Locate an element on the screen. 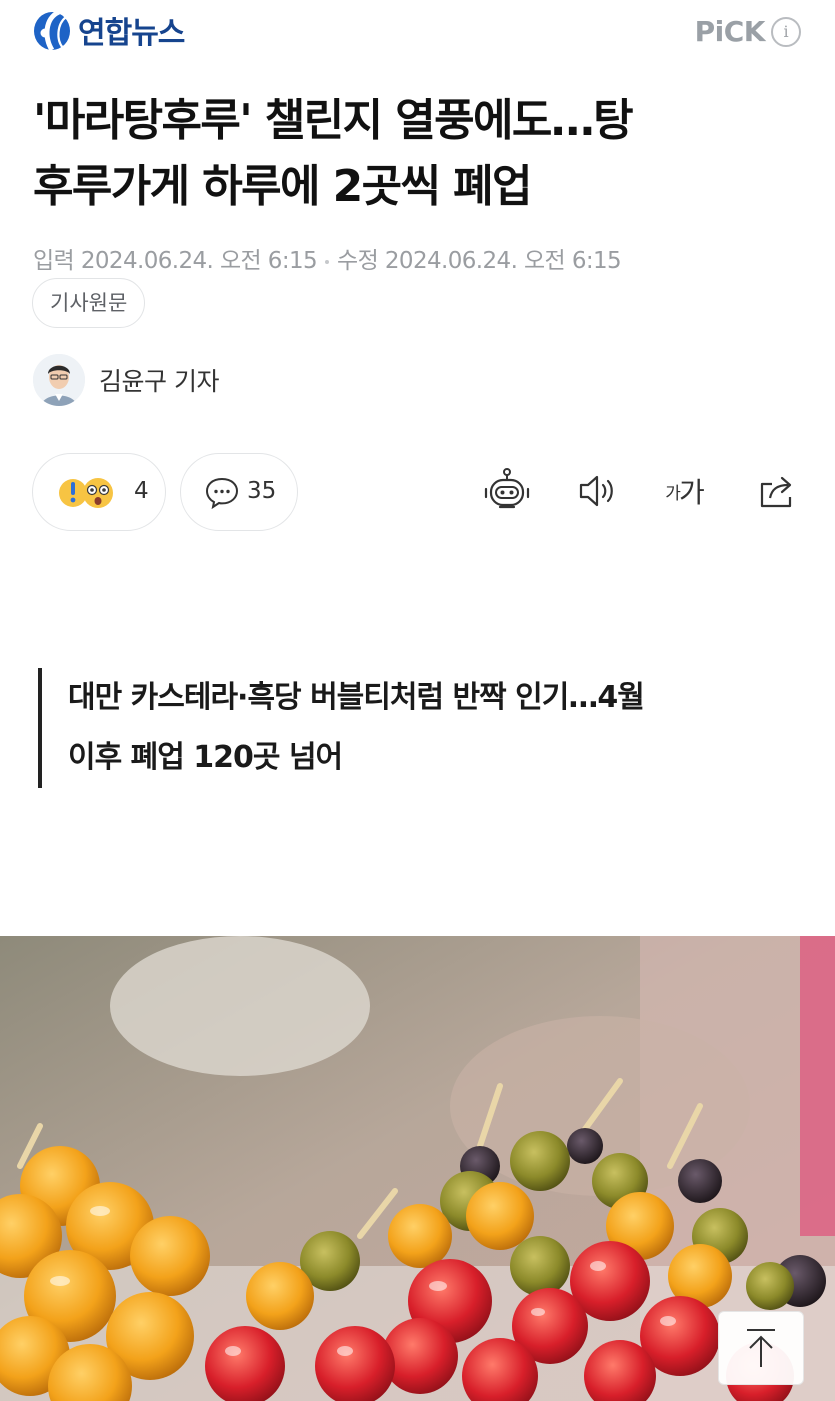 The image size is (835, 1401). share-icon is located at coordinates (776, 492).